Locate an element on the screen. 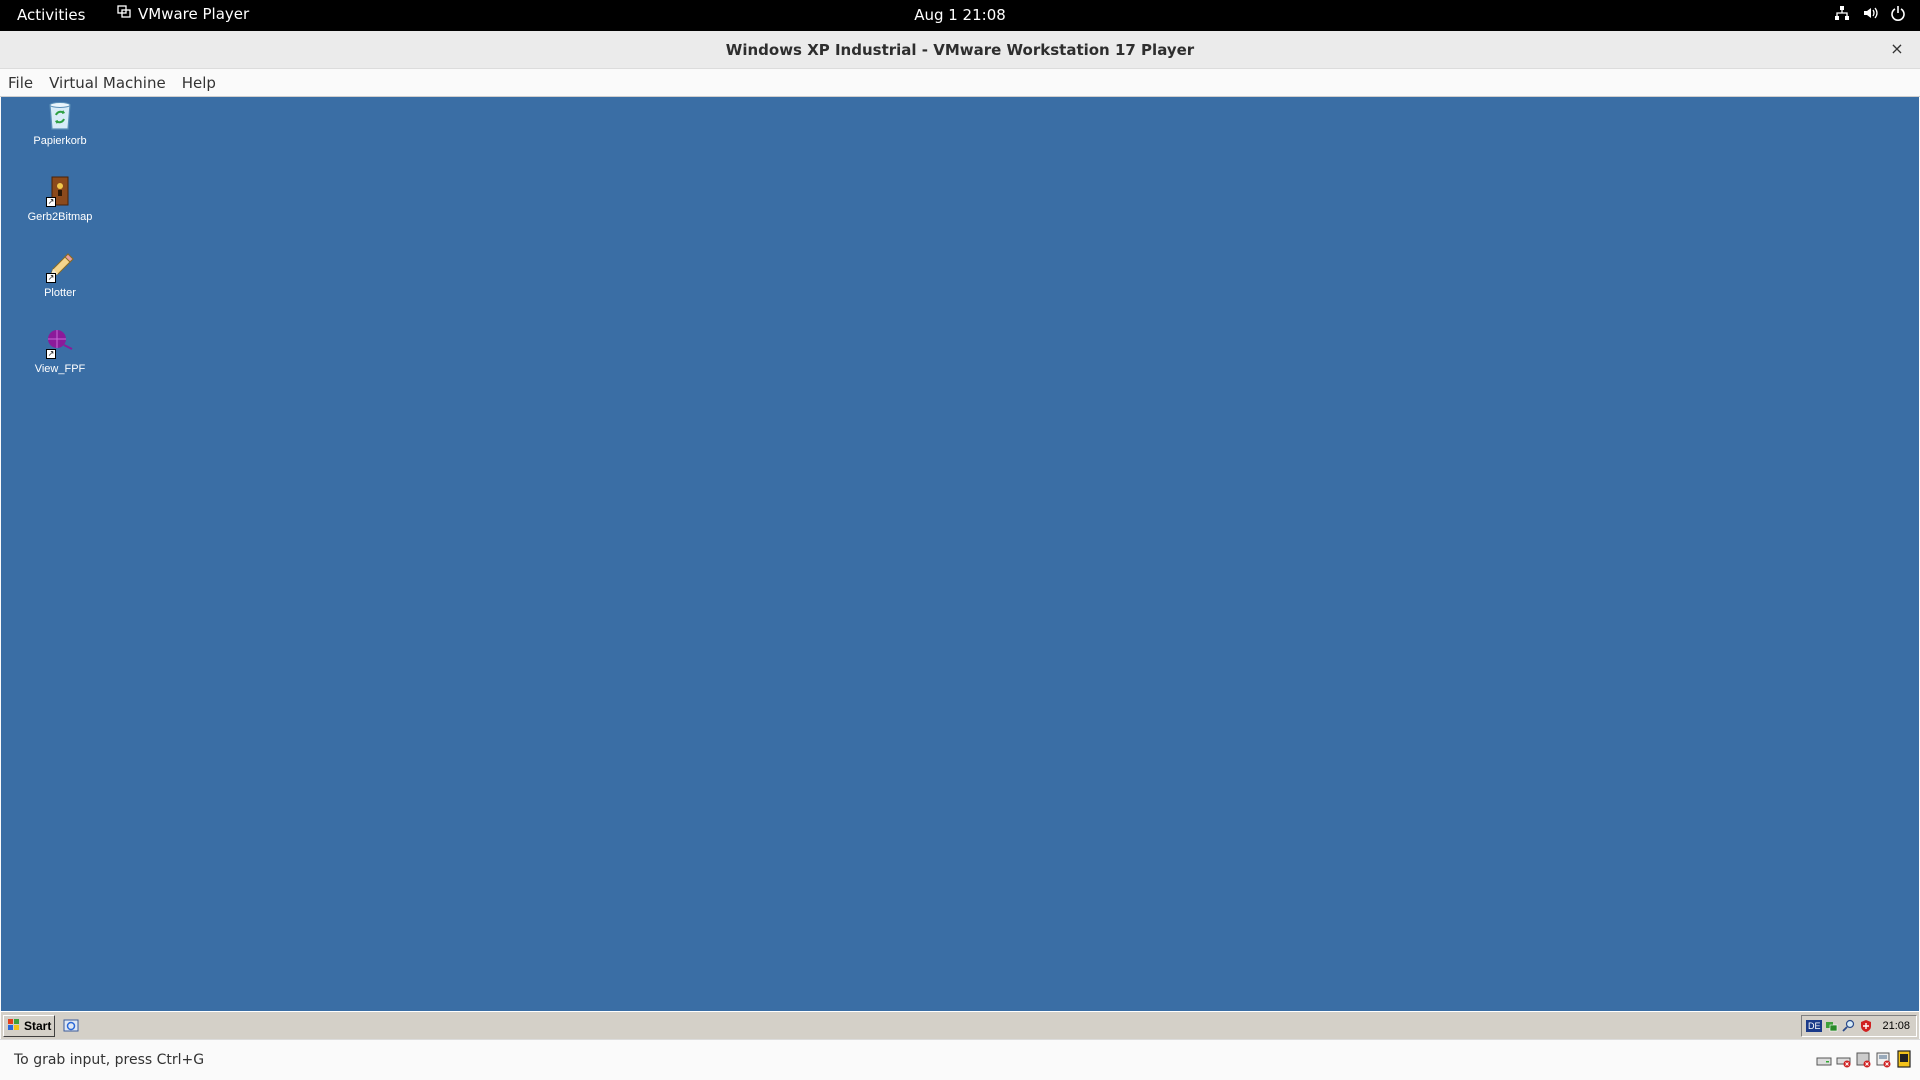 Image resolution: width=1920 pixels, height=1080 pixels. menu-file: File is located at coordinates (20, 83).